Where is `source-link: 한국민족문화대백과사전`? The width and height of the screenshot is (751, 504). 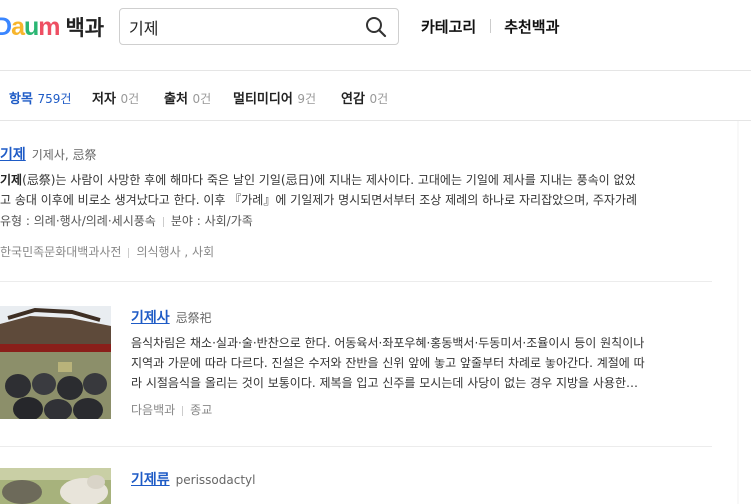 source-link: 한국민족문화대백과사전 is located at coordinates (60, 252).